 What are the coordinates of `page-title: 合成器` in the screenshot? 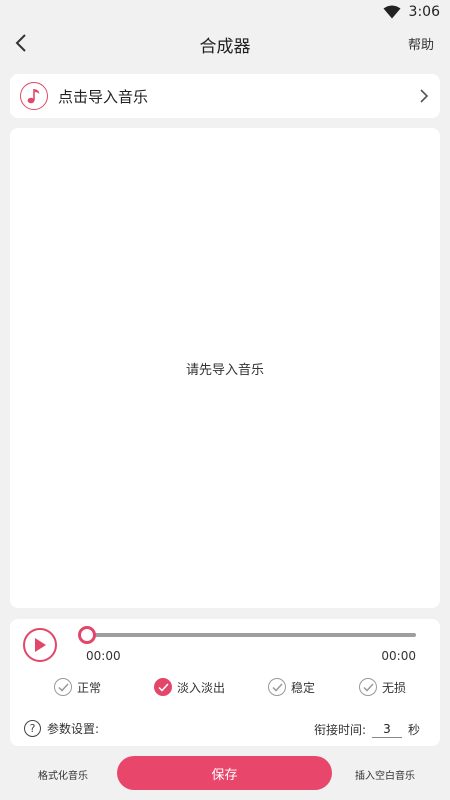 It's located at (225, 46).